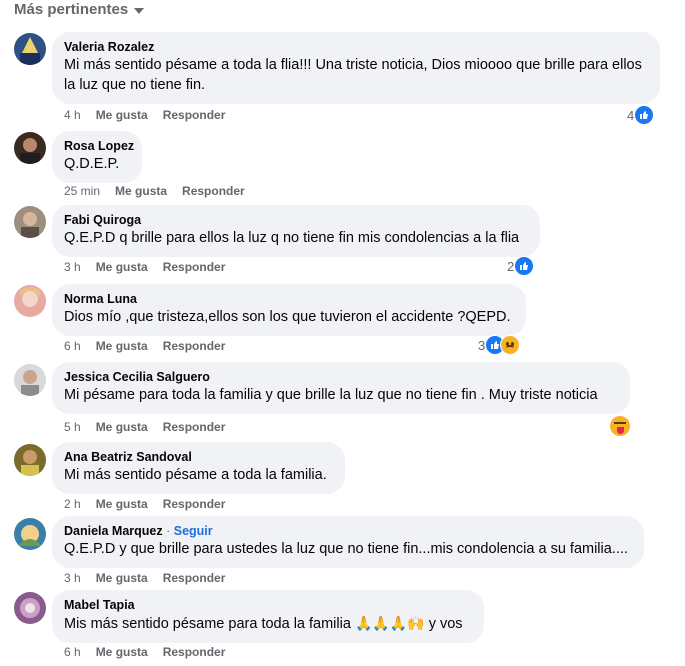  Describe the element at coordinates (193, 531) in the screenshot. I see `follow-button: Seguir` at that location.